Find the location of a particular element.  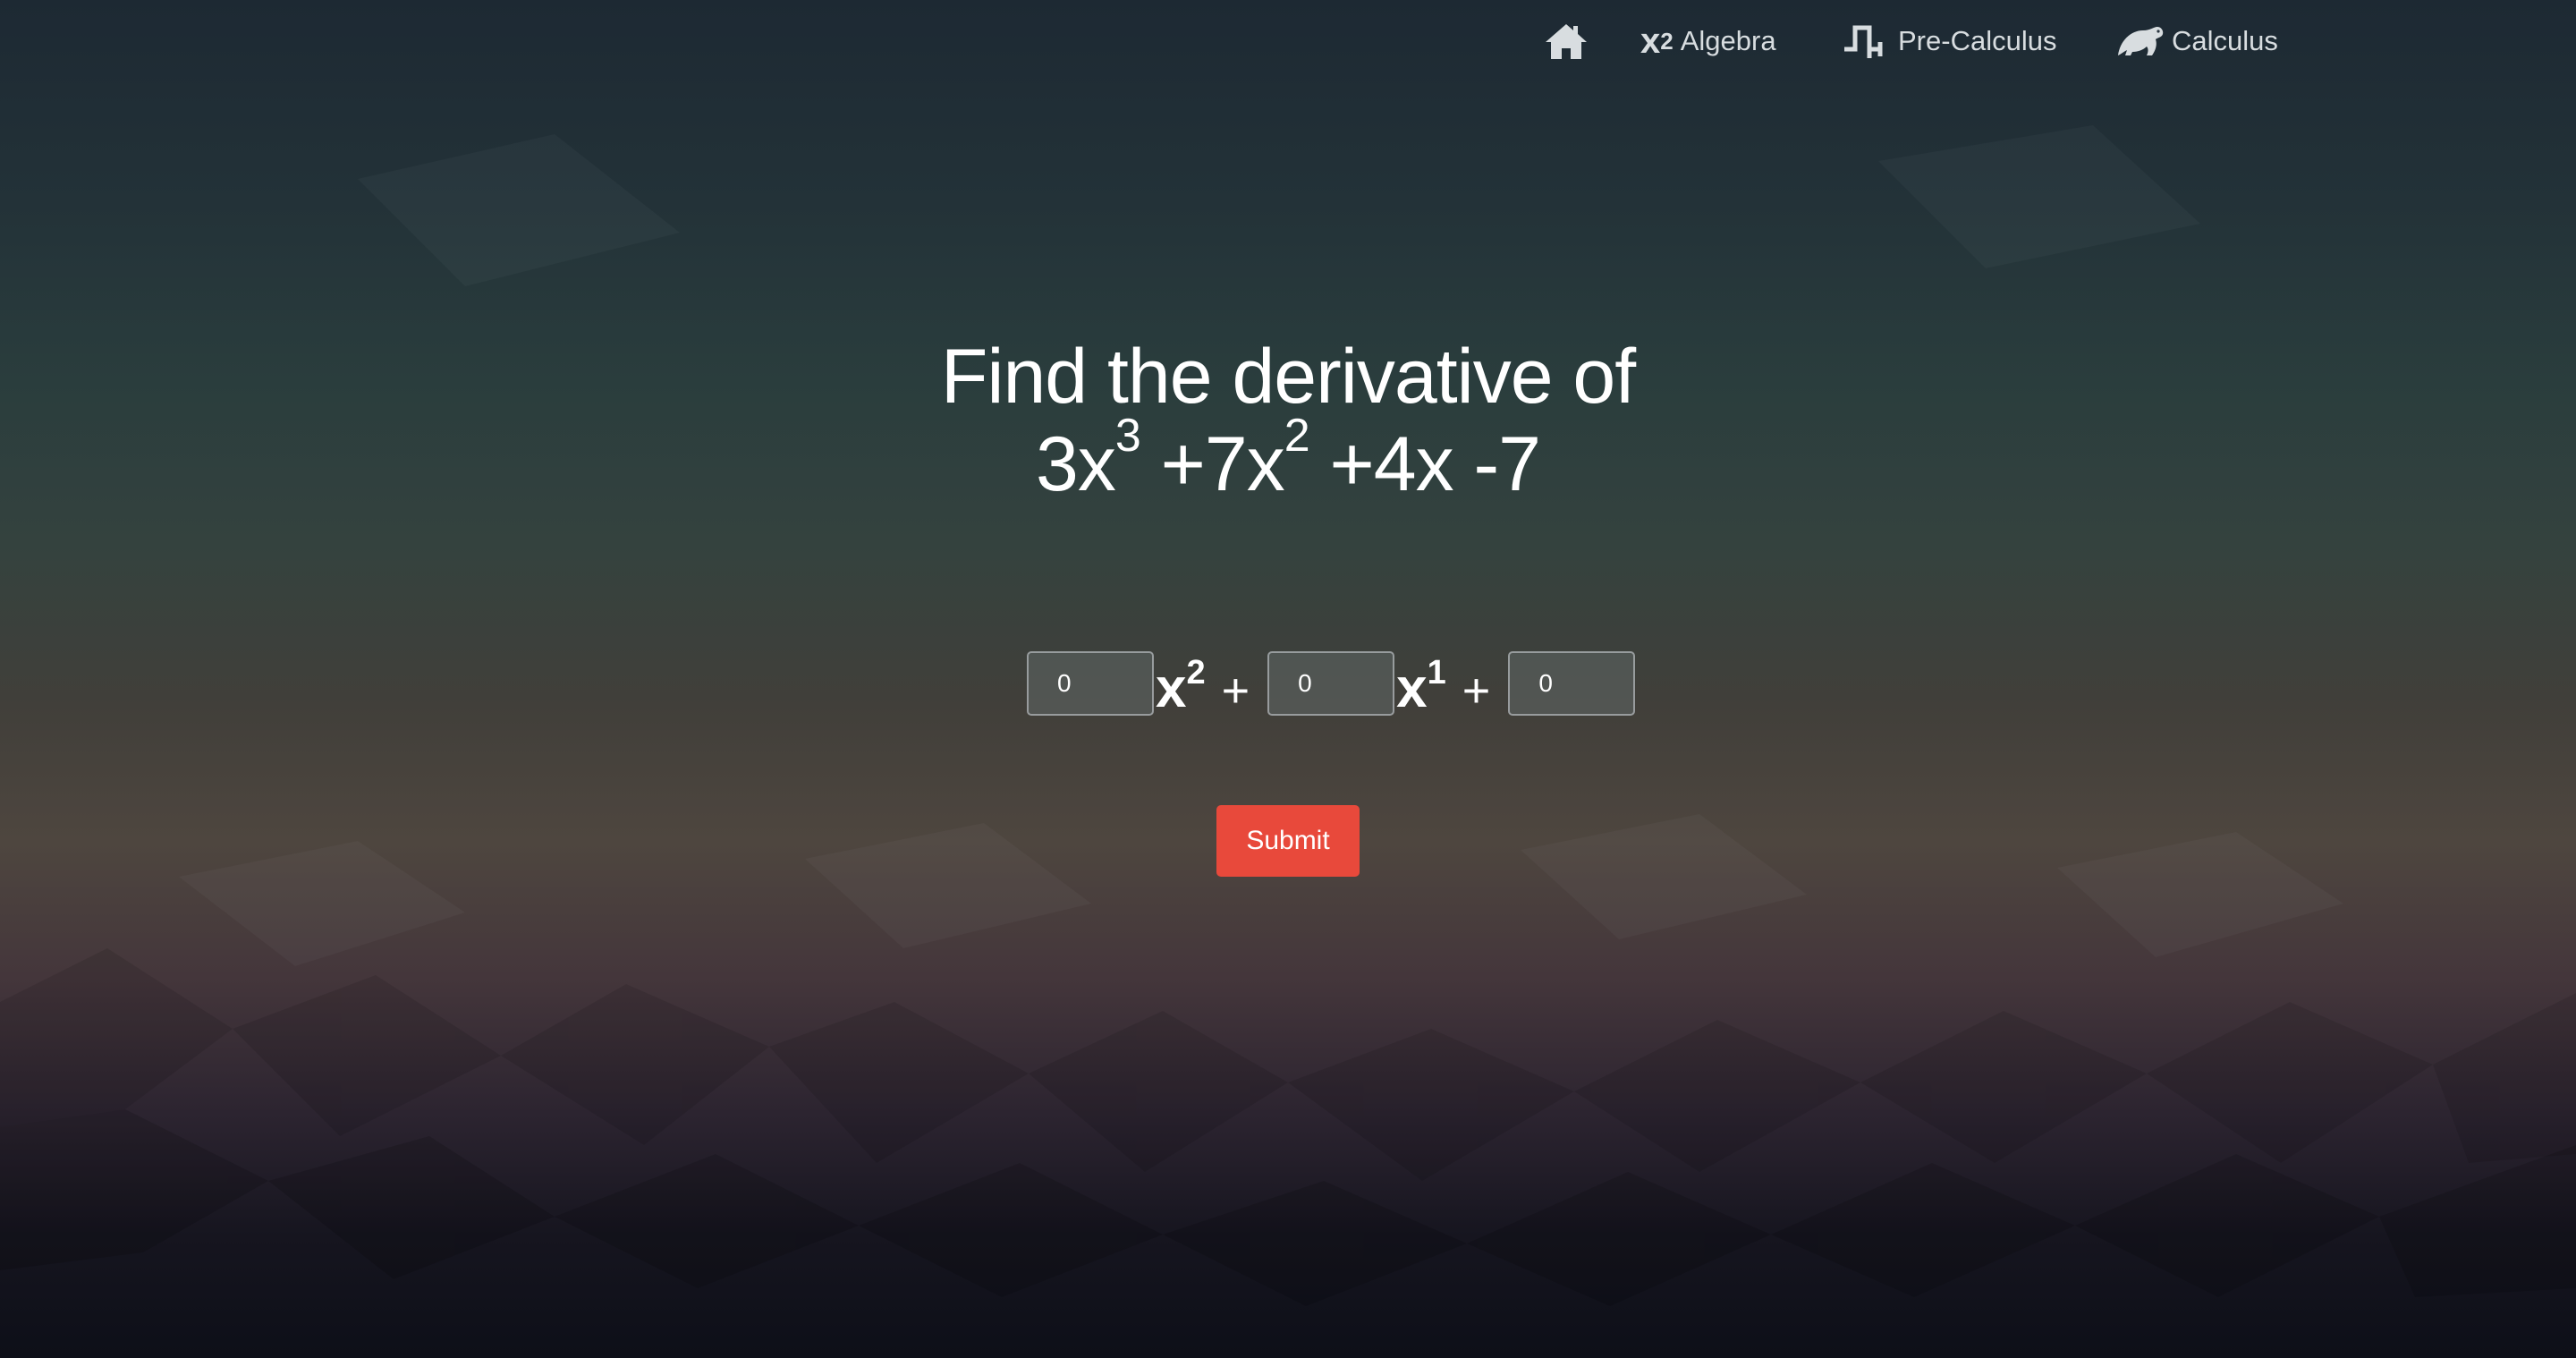

poly-term-1-coef: 3x is located at coordinates (1076, 464).